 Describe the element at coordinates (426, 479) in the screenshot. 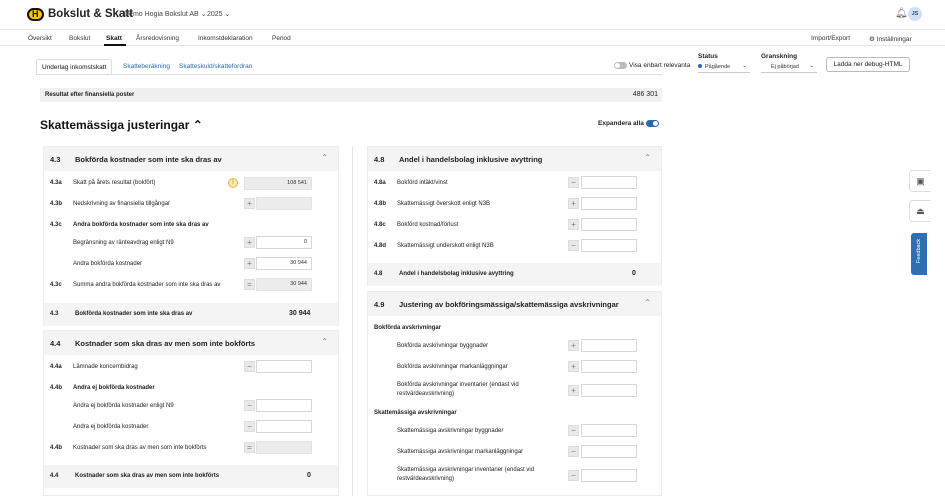

I see `row-label: restvärdeavskrivning)` at that location.